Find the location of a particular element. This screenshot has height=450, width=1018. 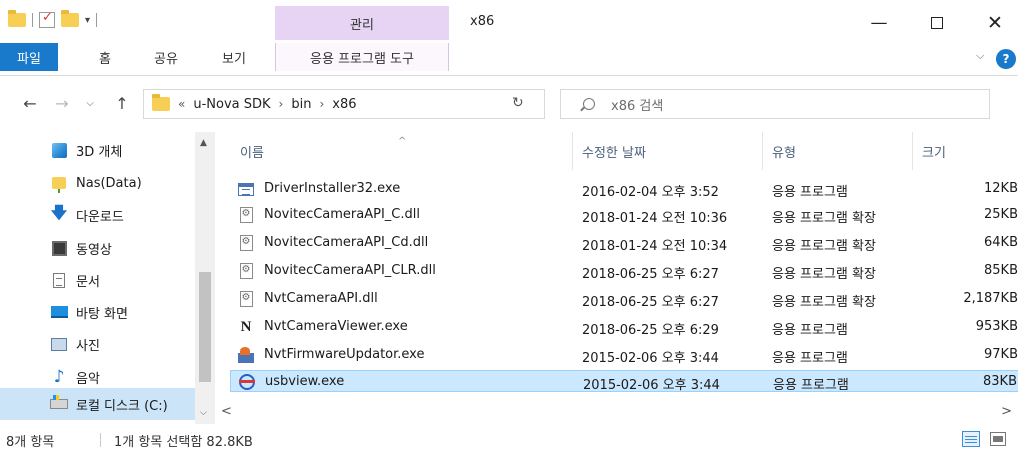

file-type: 응용 프로그램 확장 is located at coordinates (824, 246).